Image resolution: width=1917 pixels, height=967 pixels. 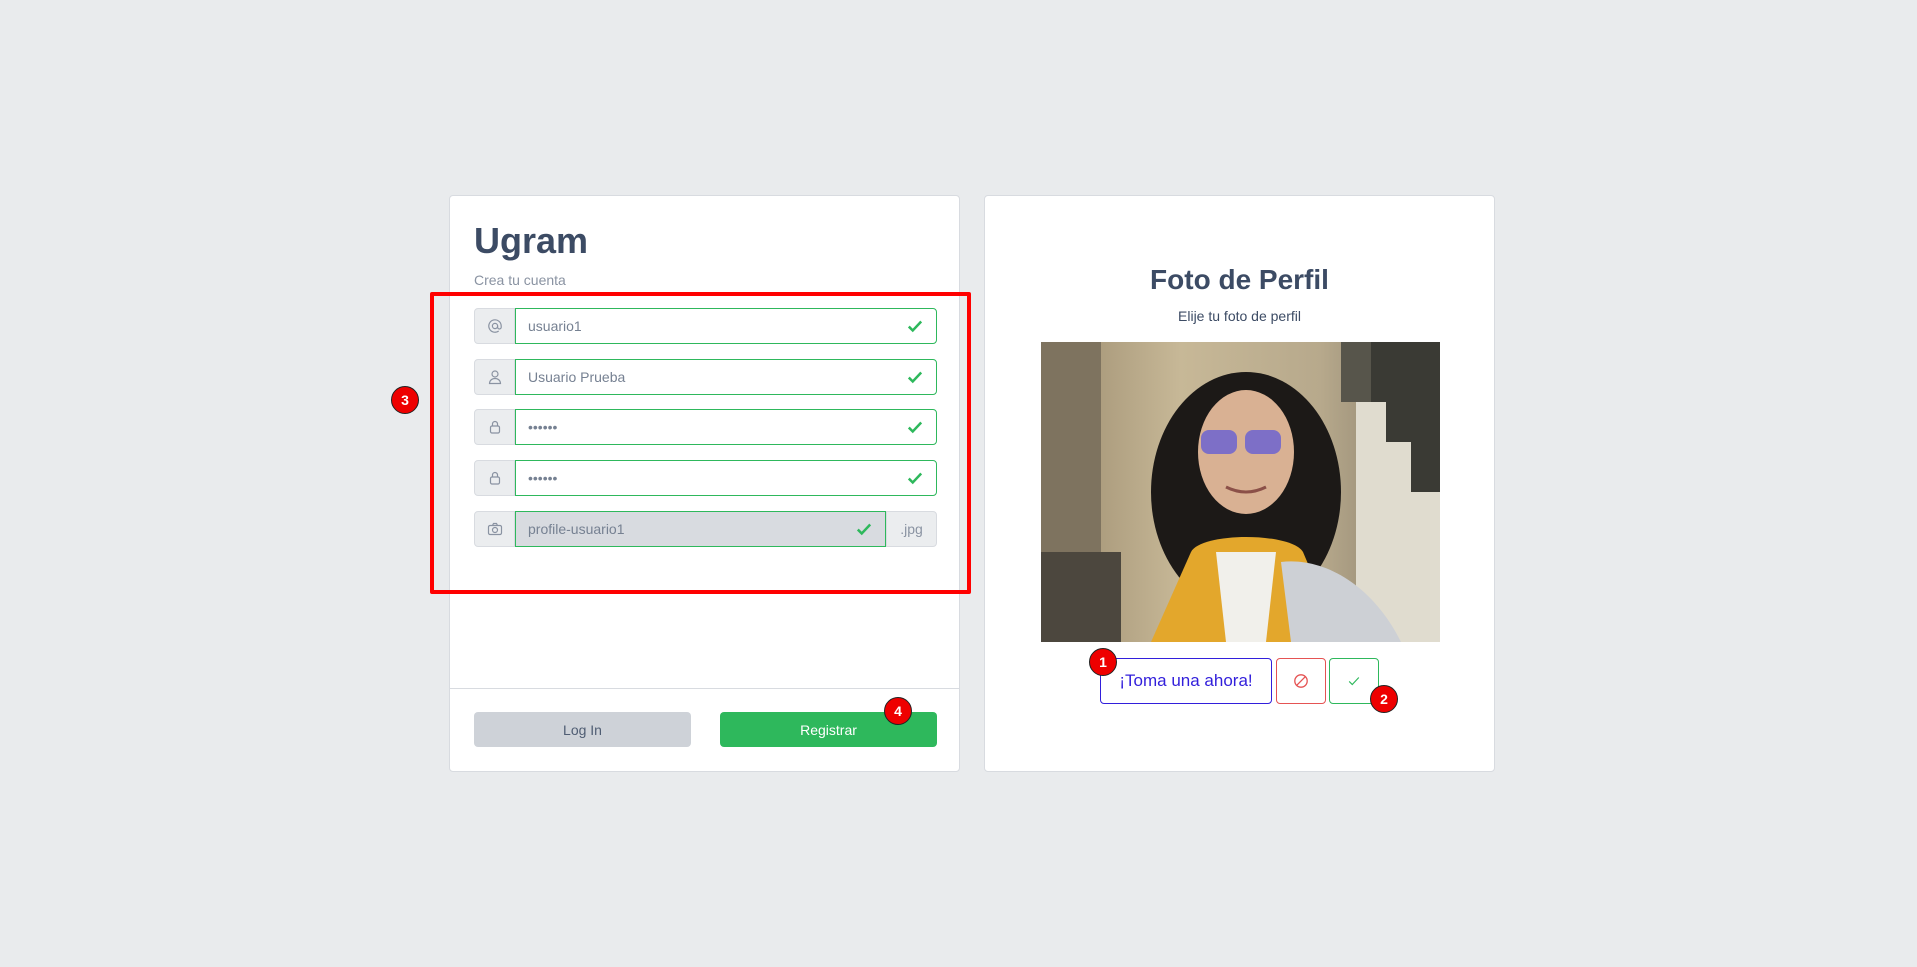 What do you see at coordinates (700, 443) in the screenshot?
I see `form-fields-highlight` at bounding box center [700, 443].